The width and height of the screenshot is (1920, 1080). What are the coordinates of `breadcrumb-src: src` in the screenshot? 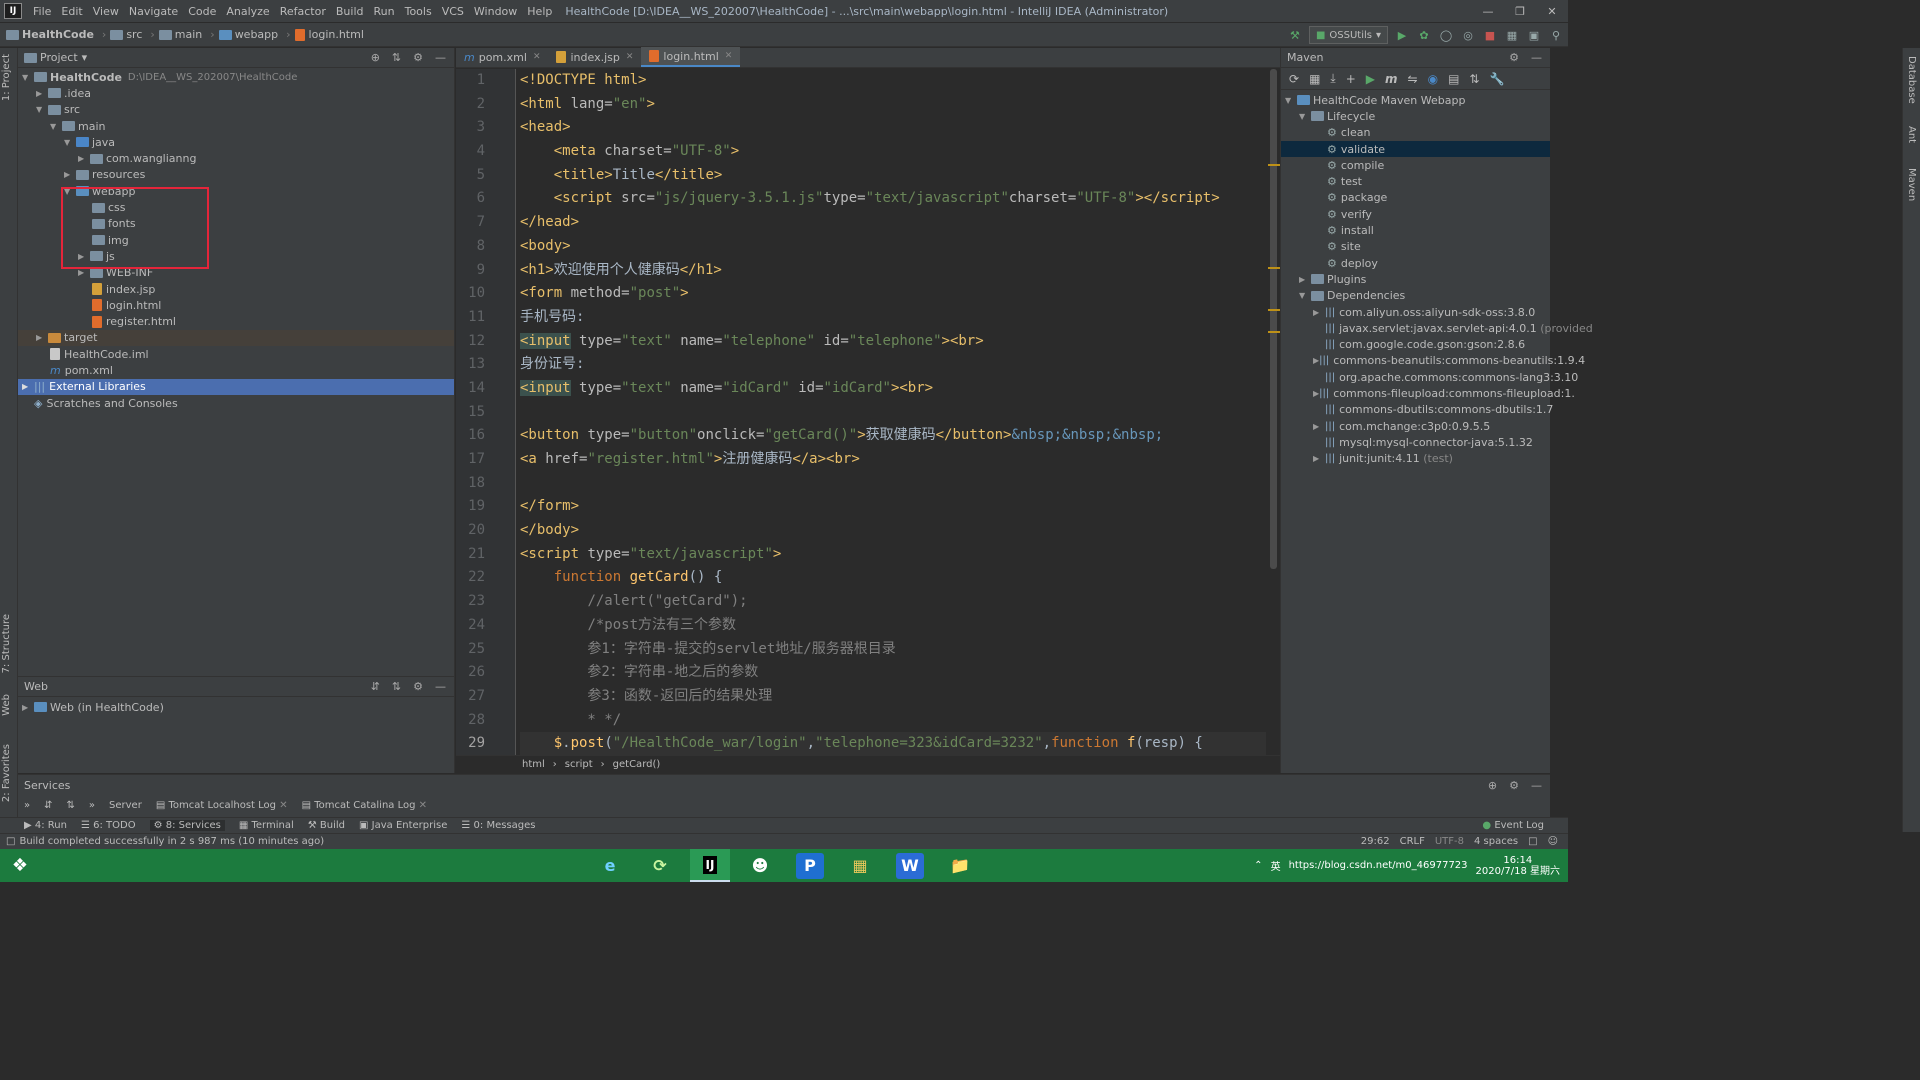 It's located at (126, 34).